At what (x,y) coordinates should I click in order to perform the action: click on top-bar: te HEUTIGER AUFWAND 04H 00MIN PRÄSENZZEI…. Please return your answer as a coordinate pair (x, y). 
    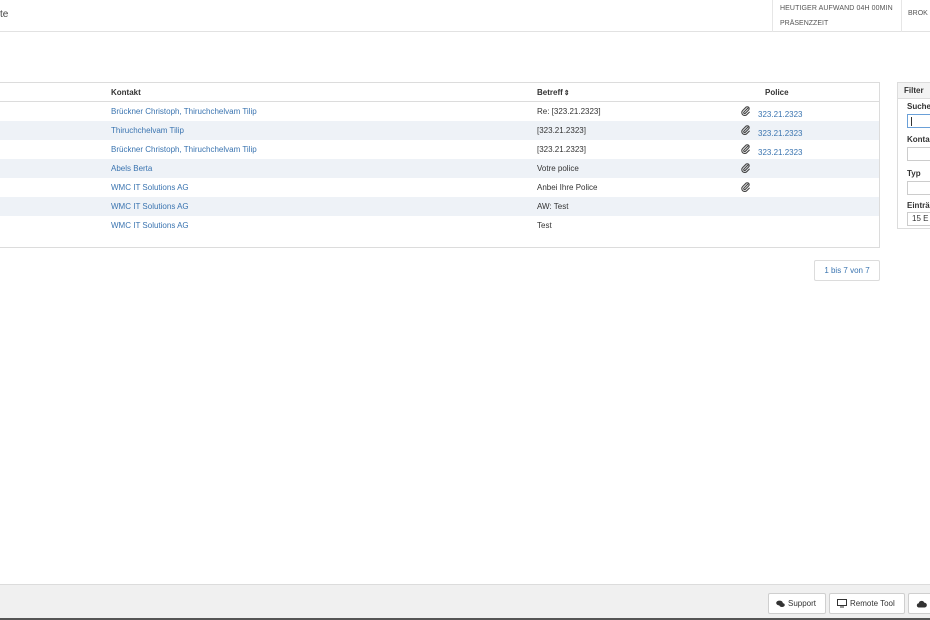
    Looking at the image, I should click on (465, 16).